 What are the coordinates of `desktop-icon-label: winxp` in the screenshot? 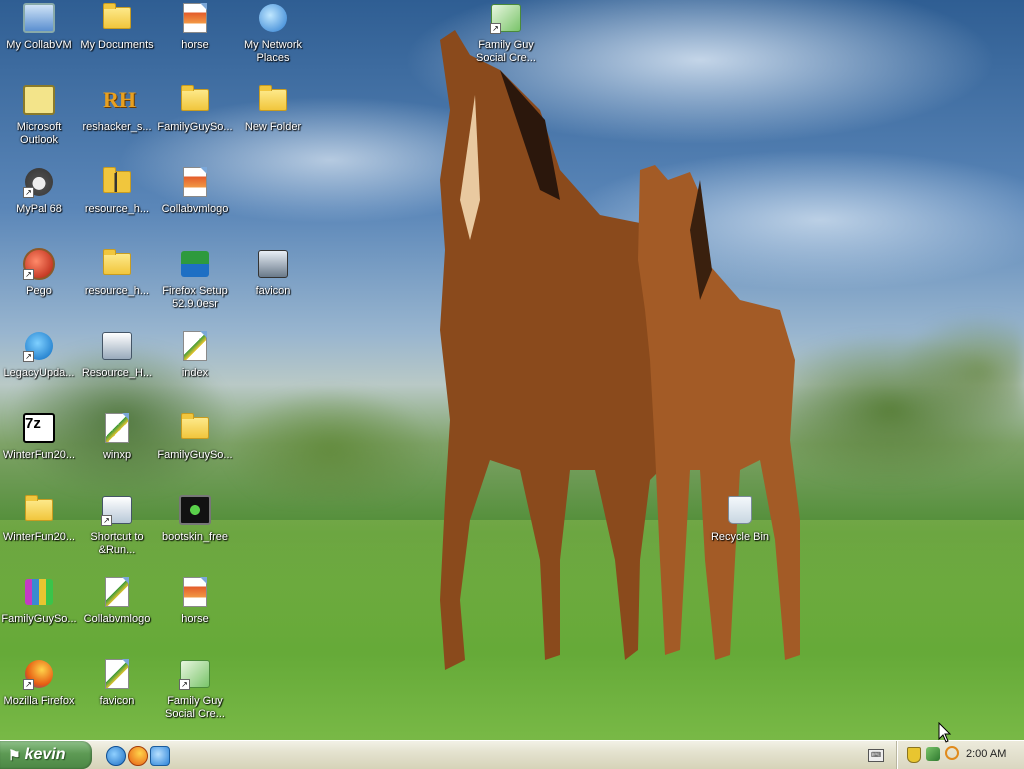 It's located at (117, 455).